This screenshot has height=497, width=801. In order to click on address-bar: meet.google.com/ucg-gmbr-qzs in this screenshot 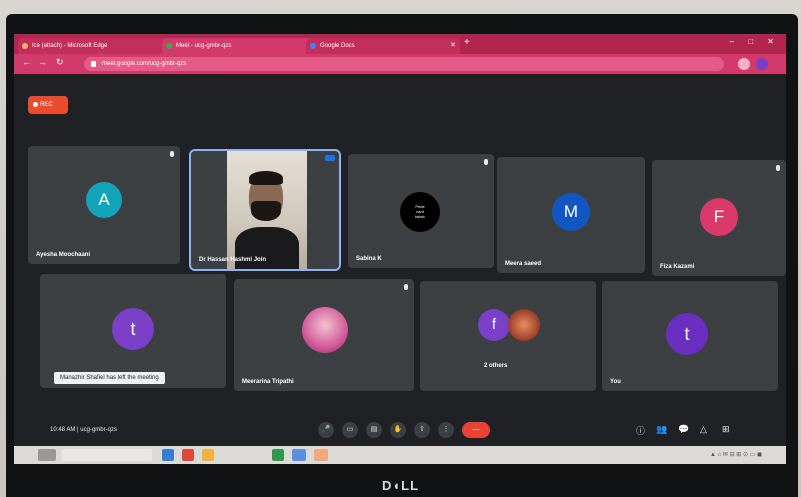, I will do `click(404, 64)`.